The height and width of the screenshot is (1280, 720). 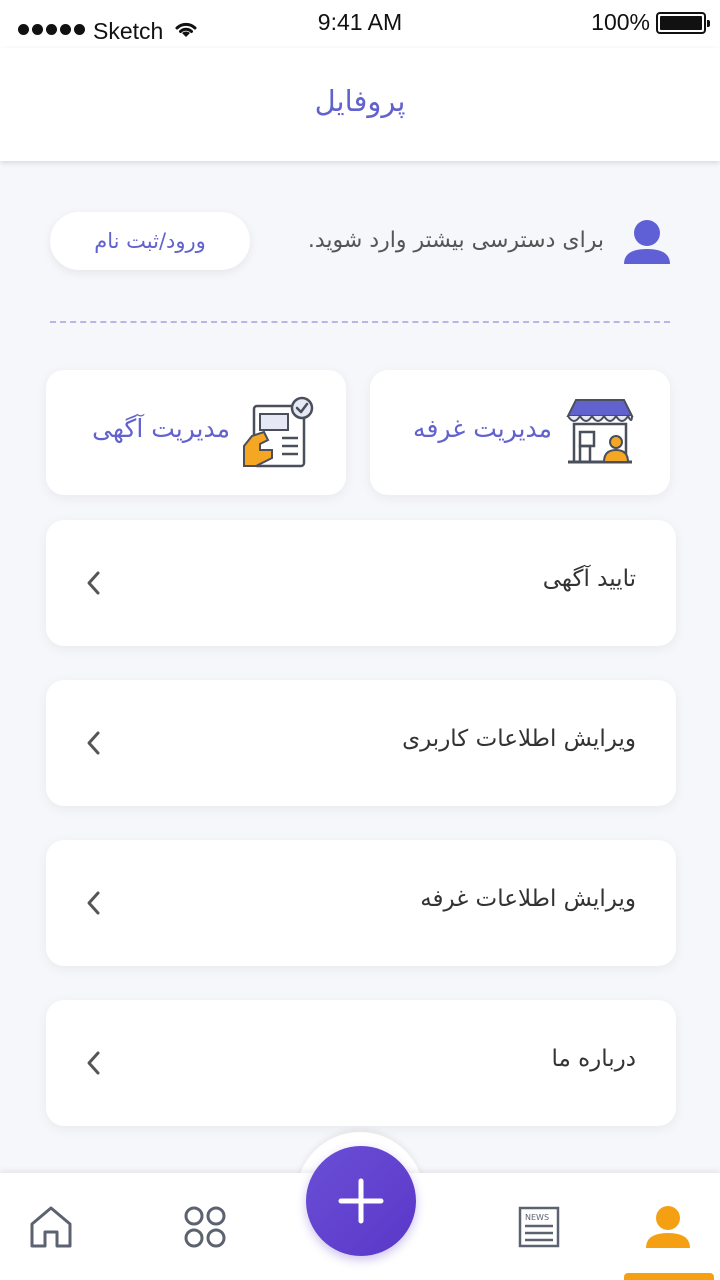 What do you see at coordinates (593, 1059) in the screenshot?
I see `menu-item-label: درباره ما` at bounding box center [593, 1059].